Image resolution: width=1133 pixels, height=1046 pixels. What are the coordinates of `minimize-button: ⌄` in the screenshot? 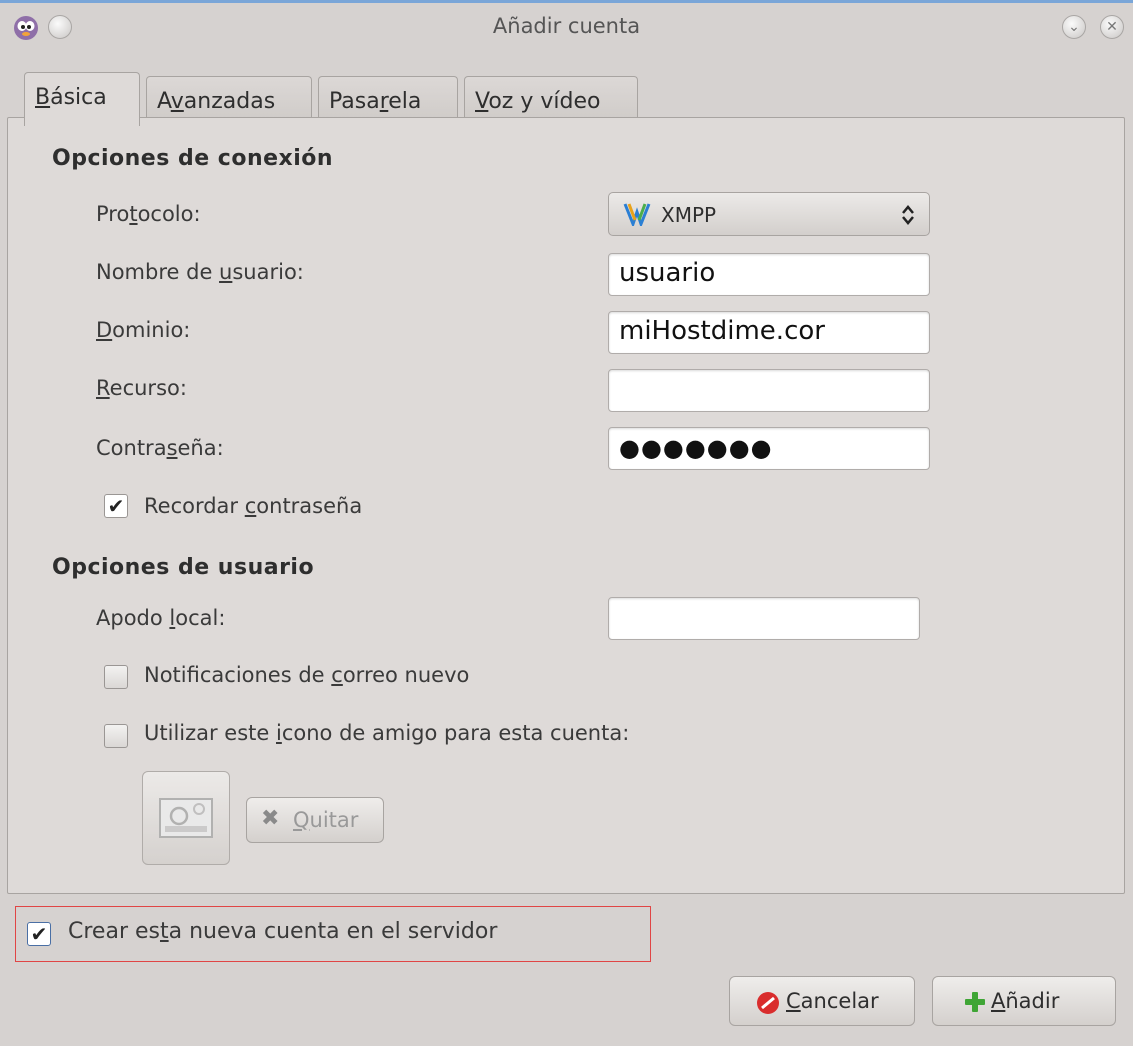 It's located at (1074, 27).